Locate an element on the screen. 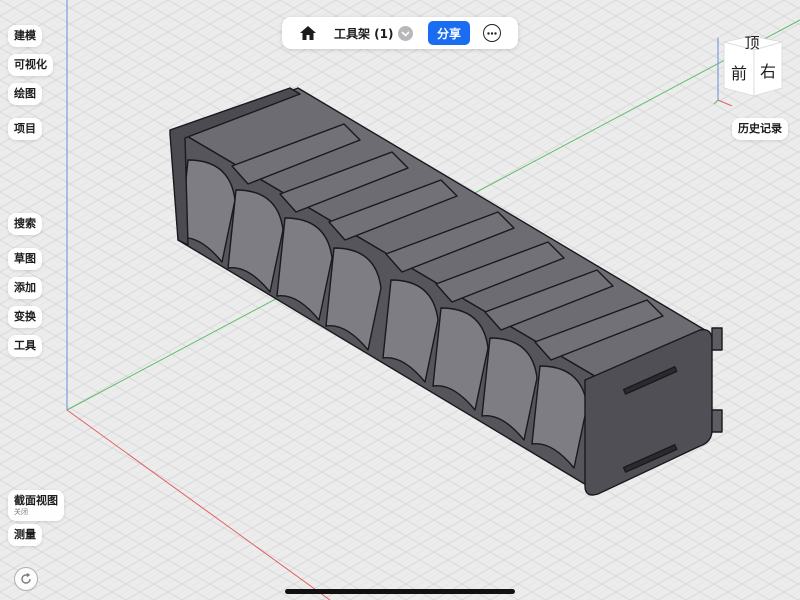 This screenshot has height=600, width=800. orbit-icon is located at coordinates (26, 579).